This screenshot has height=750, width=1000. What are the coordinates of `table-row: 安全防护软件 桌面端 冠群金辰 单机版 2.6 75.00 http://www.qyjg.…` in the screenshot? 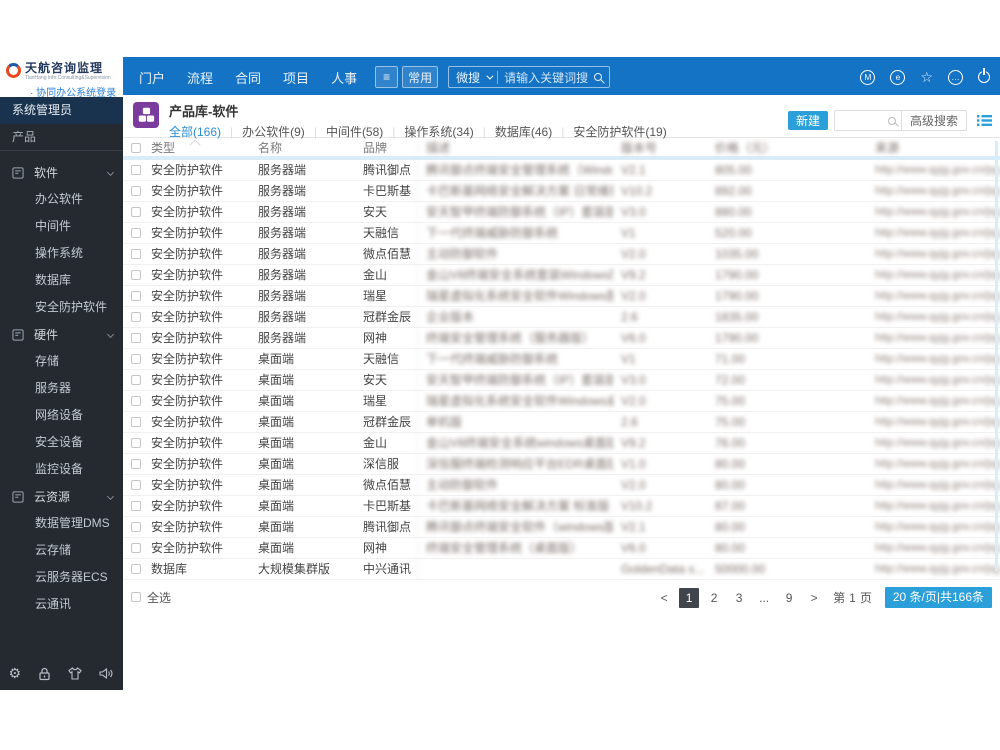 It's located at (561, 422).